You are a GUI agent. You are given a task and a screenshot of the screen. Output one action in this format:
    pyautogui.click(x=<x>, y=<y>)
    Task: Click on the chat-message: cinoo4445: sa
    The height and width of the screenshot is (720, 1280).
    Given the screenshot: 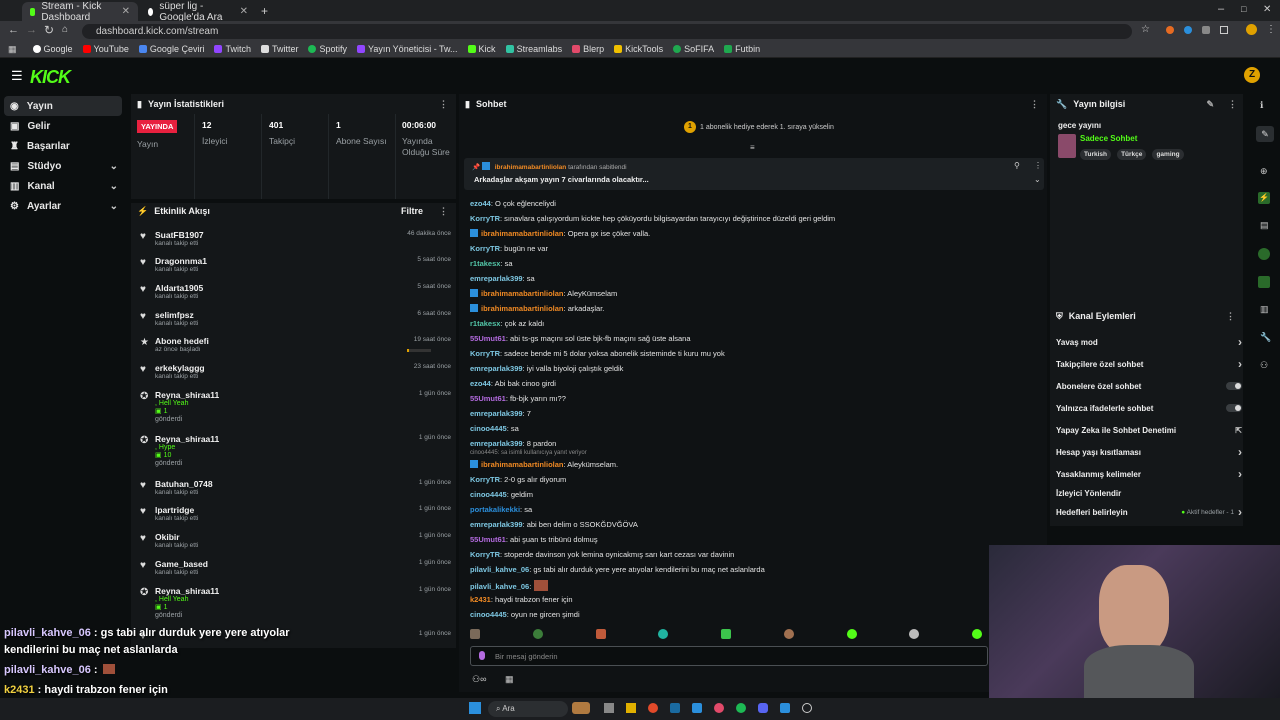 What is the action you would take?
    pyautogui.click(x=494, y=428)
    